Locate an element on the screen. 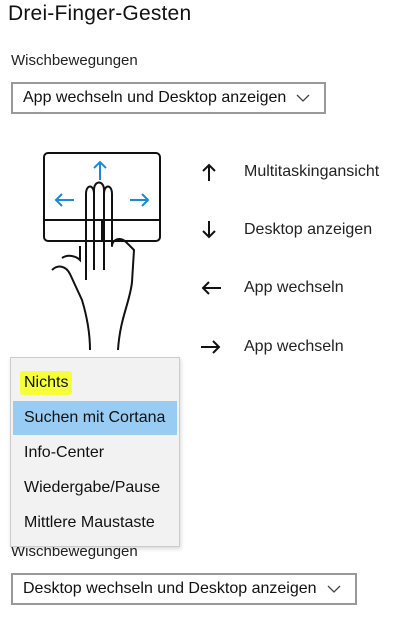  popup-option-label: Suchen mit Cortana is located at coordinates (95, 417).